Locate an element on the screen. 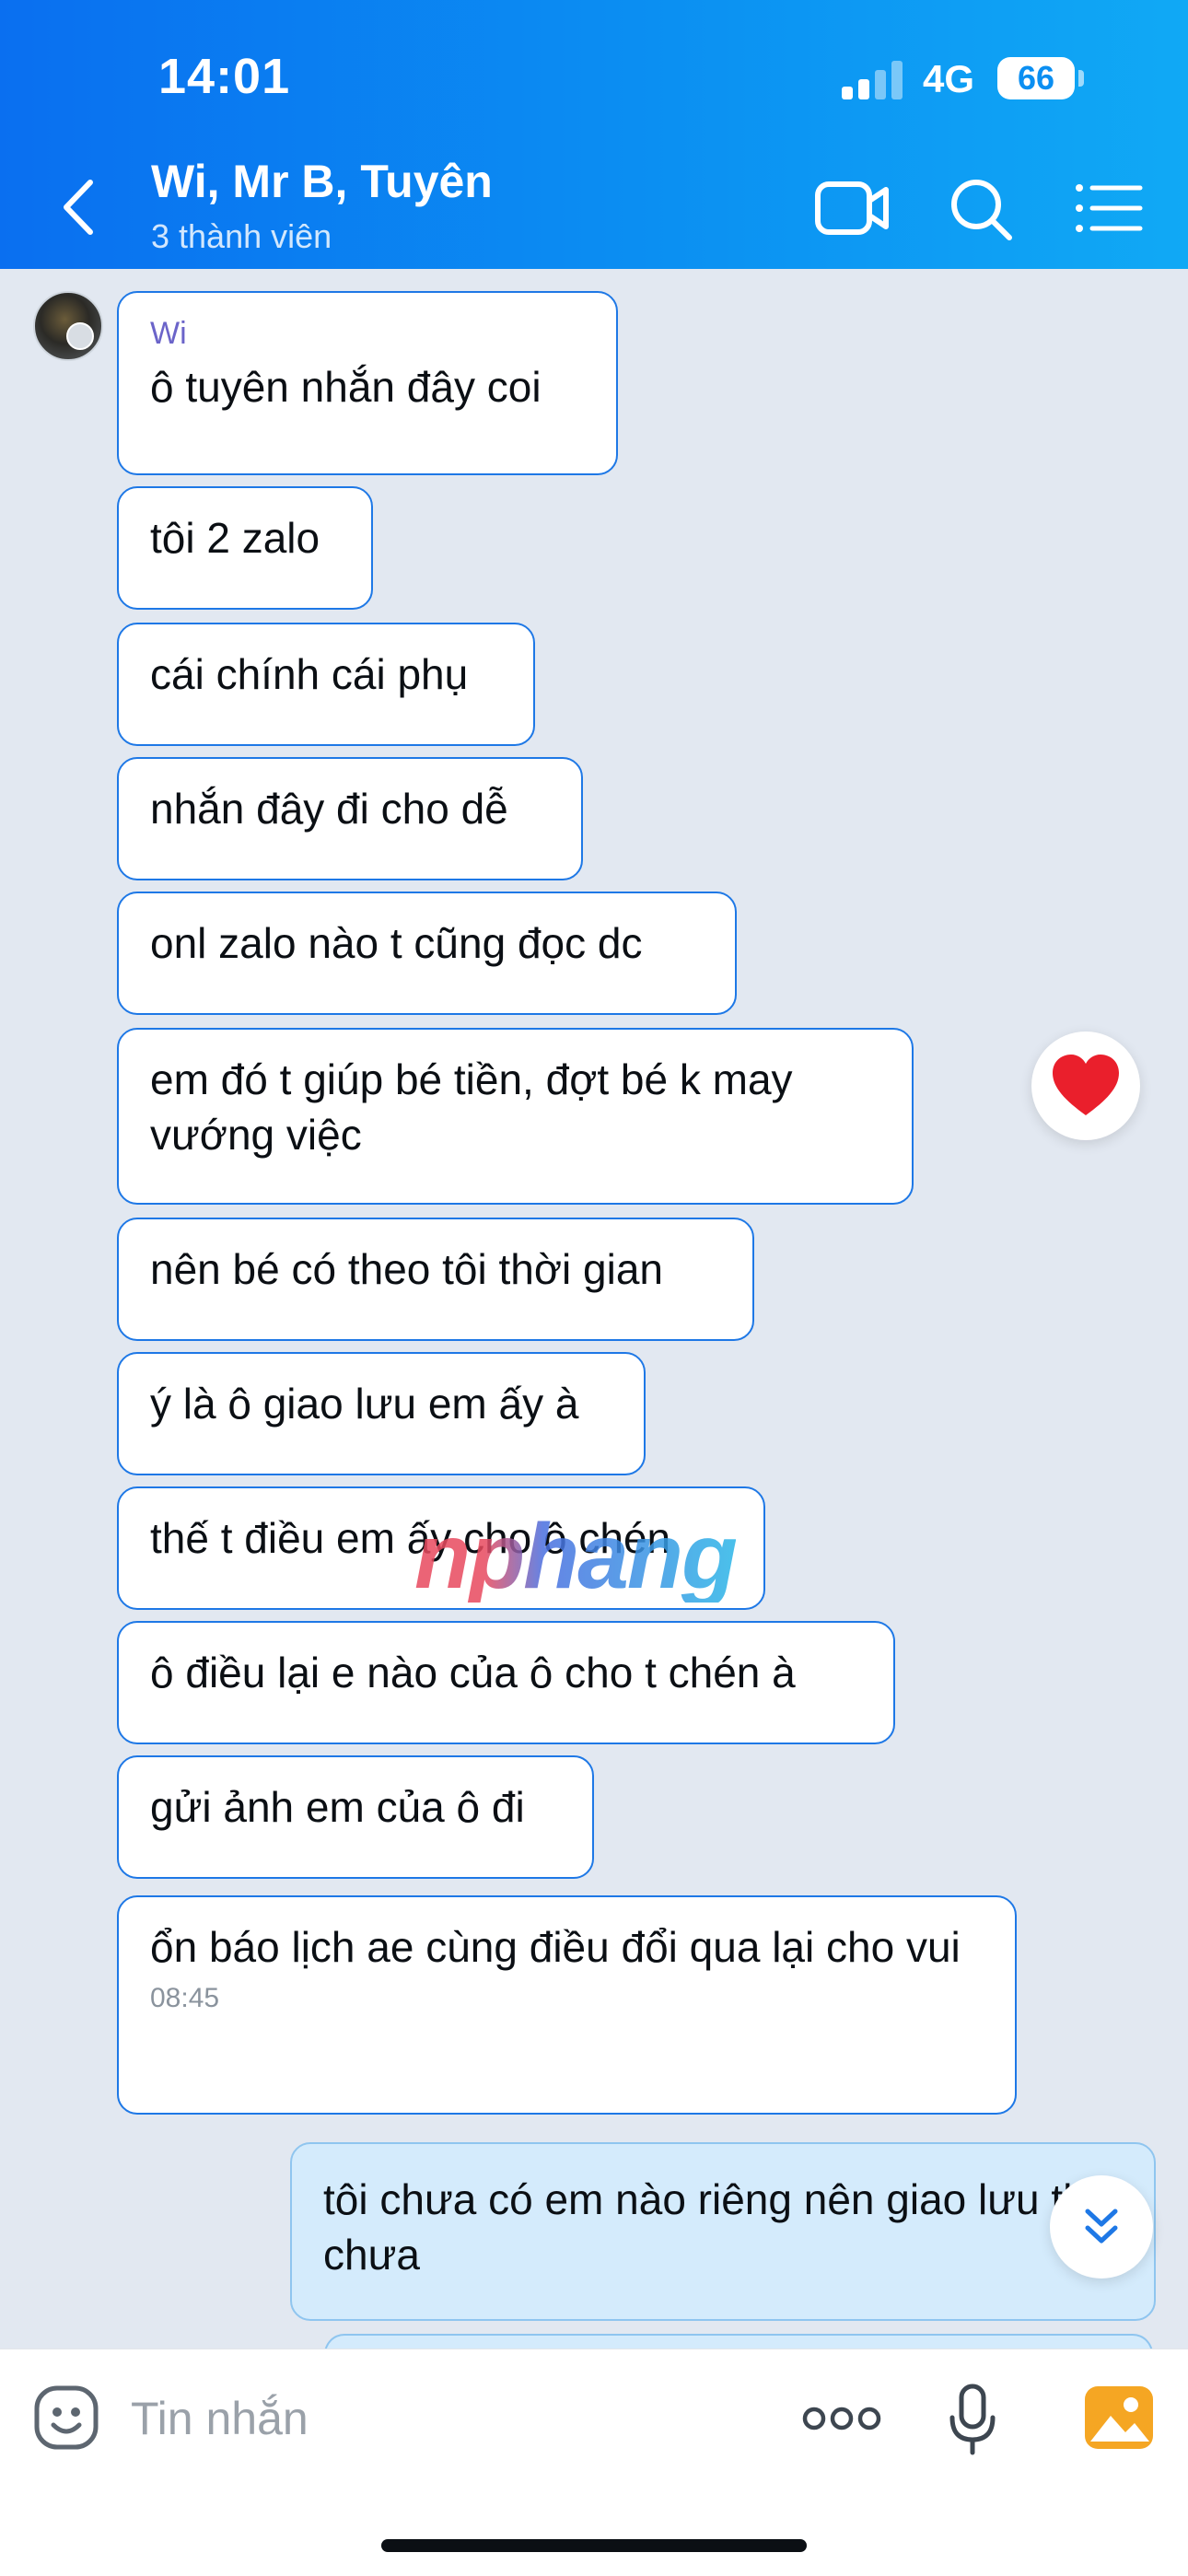  search-button is located at coordinates (982, 208).